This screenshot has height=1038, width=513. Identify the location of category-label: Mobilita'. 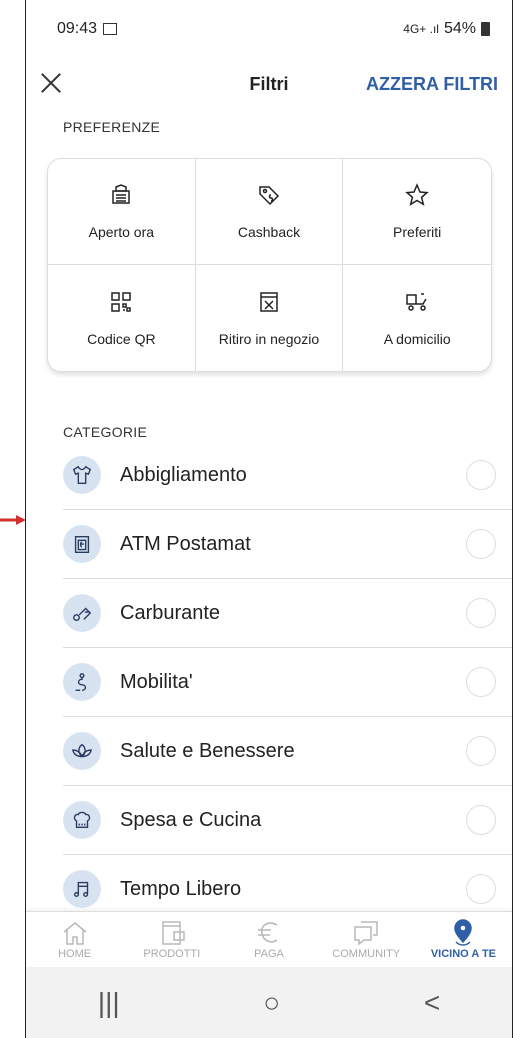
(156, 681).